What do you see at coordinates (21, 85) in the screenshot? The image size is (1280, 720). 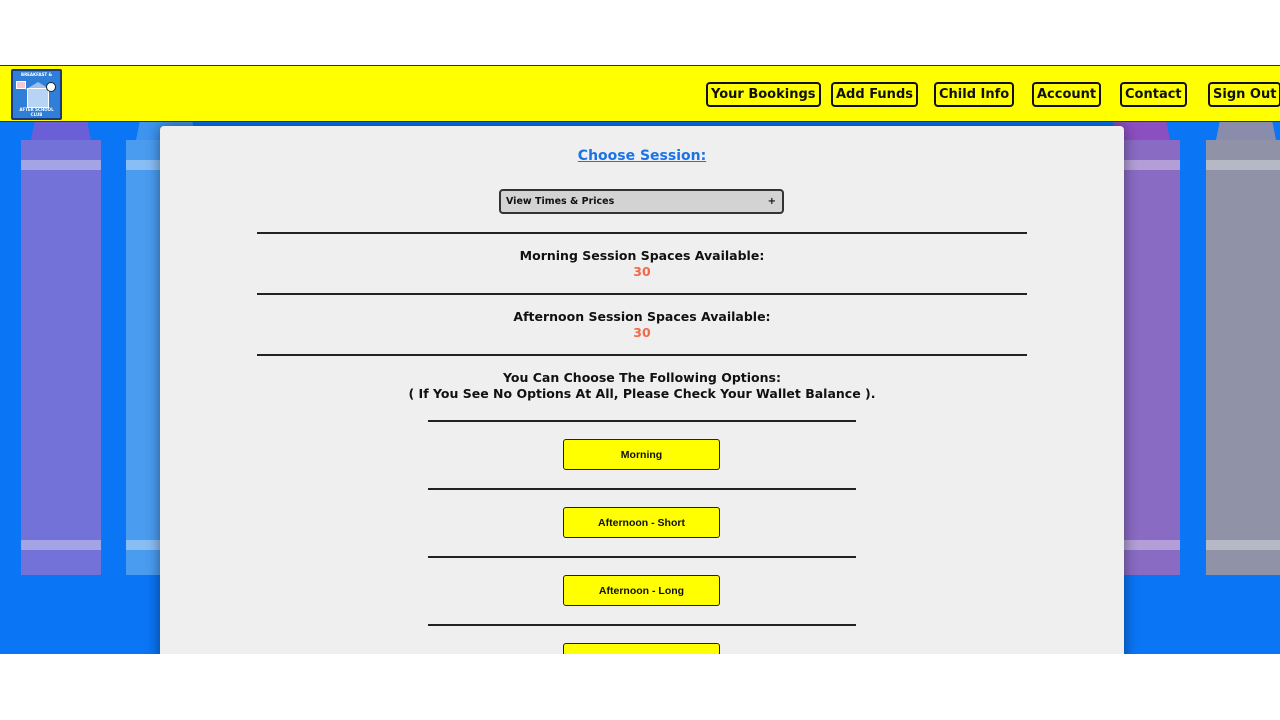 I see `playing-card-icon` at bounding box center [21, 85].